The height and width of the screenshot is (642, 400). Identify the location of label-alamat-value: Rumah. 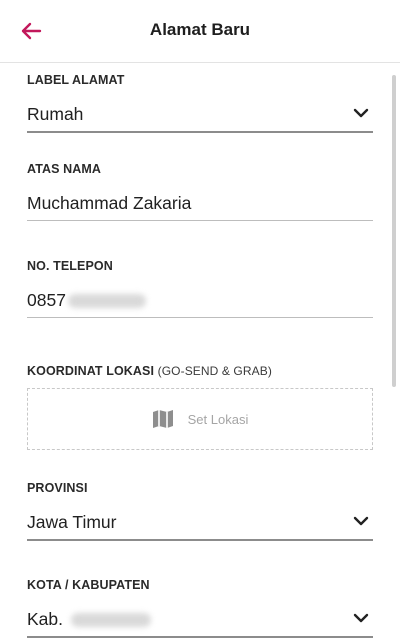
(55, 114).